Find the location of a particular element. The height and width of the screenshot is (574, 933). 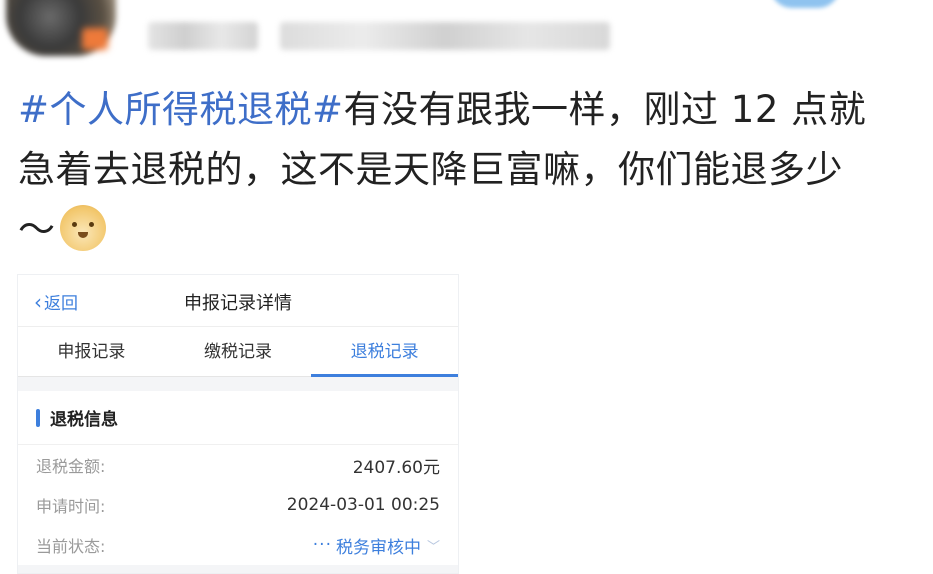

status-label: 当前状态: is located at coordinates (71, 546).